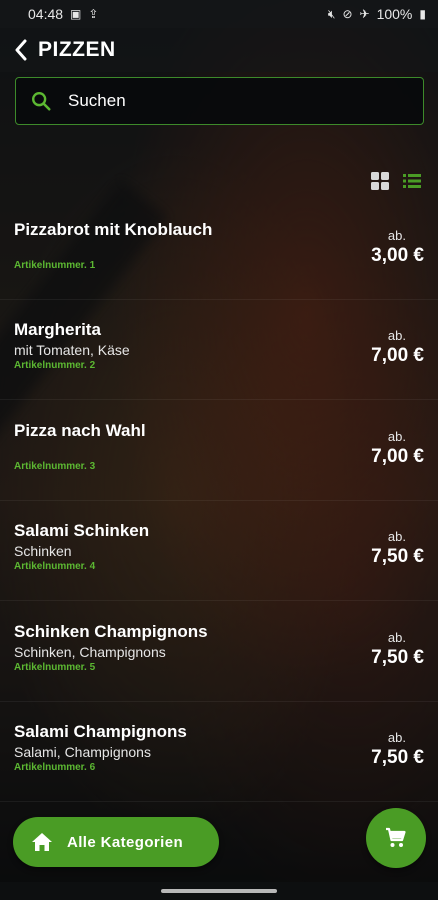  What do you see at coordinates (55, 667) in the screenshot?
I see `item-article-number: Artikelnummer. 5` at bounding box center [55, 667].